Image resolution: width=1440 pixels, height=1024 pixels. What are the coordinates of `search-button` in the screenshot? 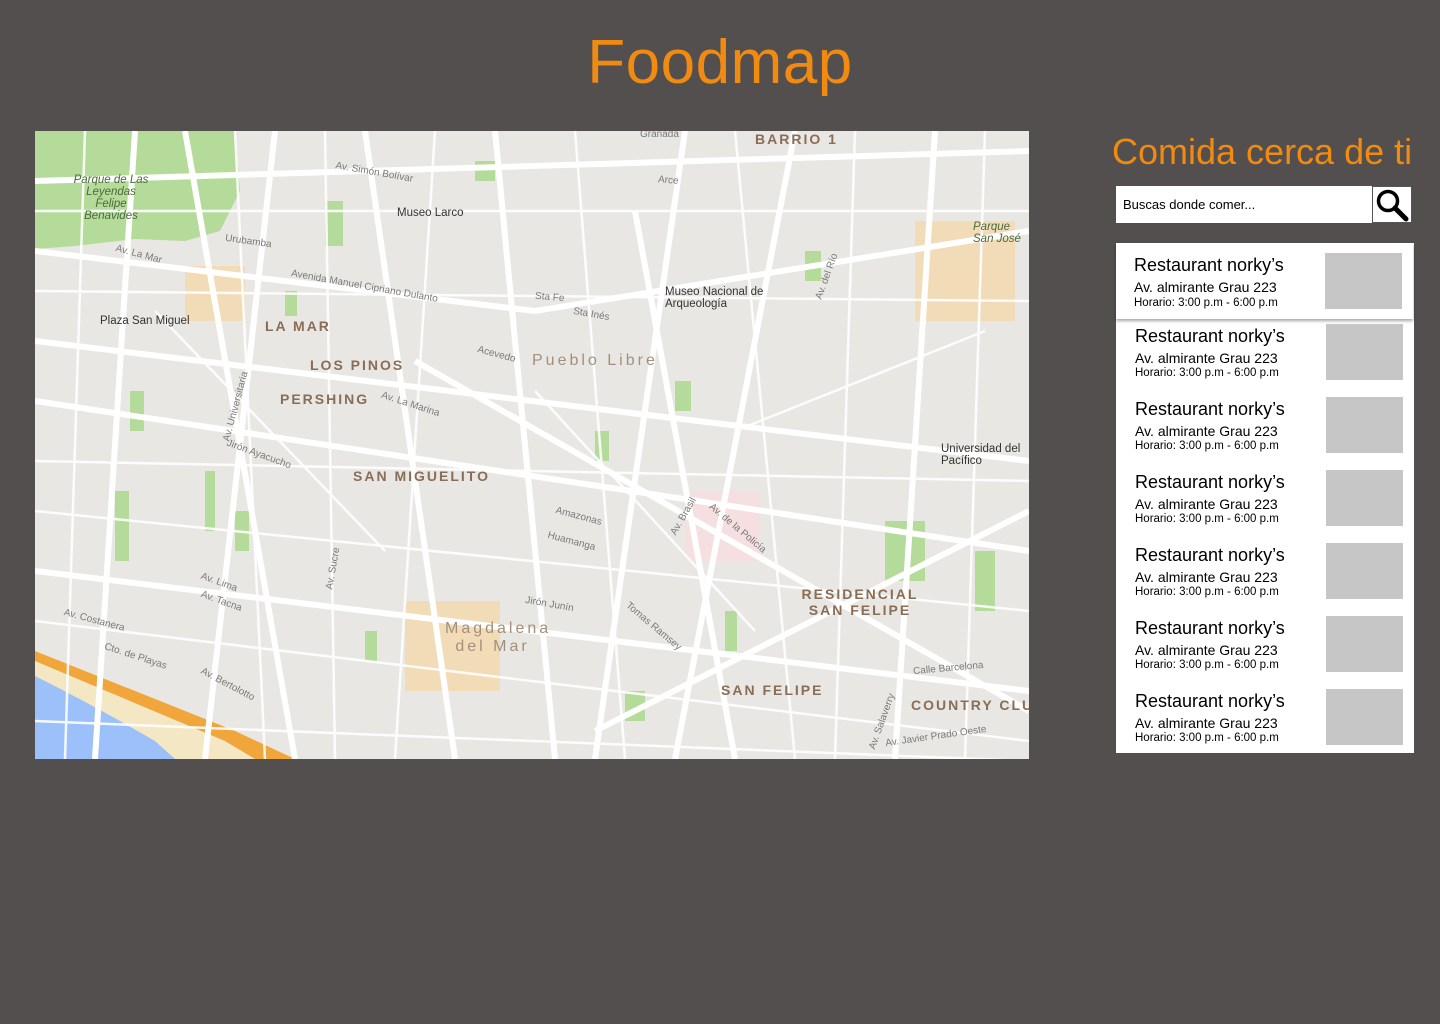 It's located at (1392, 204).